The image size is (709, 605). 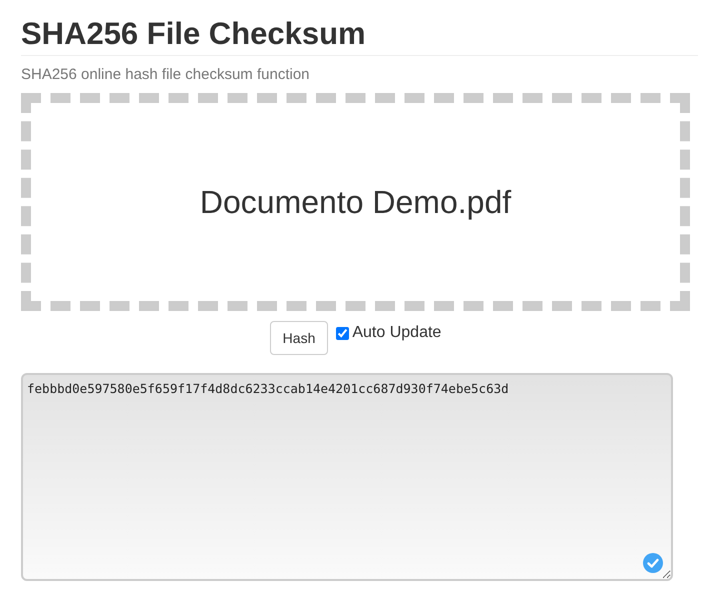 What do you see at coordinates (397, 333) in the screenshot?
I see `auto-update-label: Auto Update` at bounding box center [397, 333].